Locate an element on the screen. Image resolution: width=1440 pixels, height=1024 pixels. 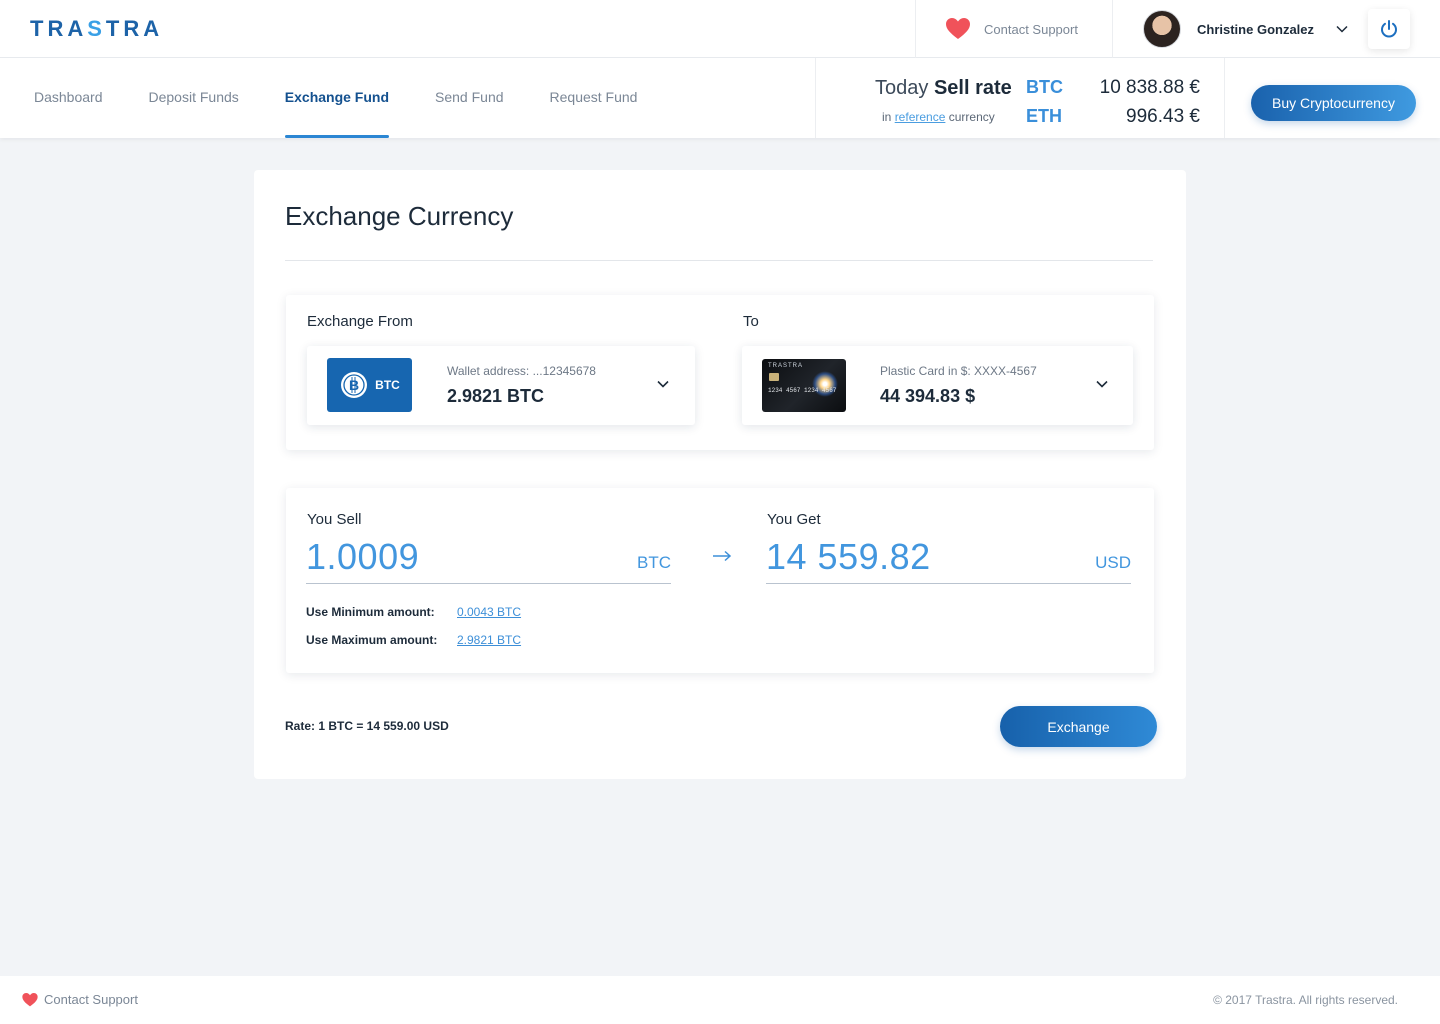
tab-exchange-fund: Exchange Fund is located at coordinates (337, 98).